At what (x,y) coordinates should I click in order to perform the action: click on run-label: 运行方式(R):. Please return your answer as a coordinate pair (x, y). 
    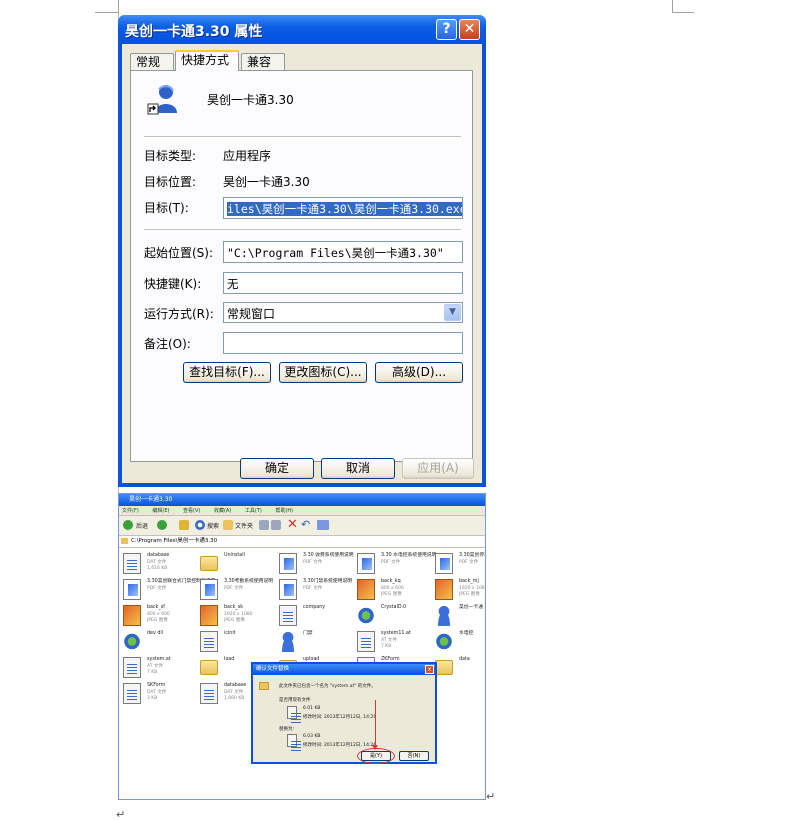
    Looking at the image, I should click on (179, 314).